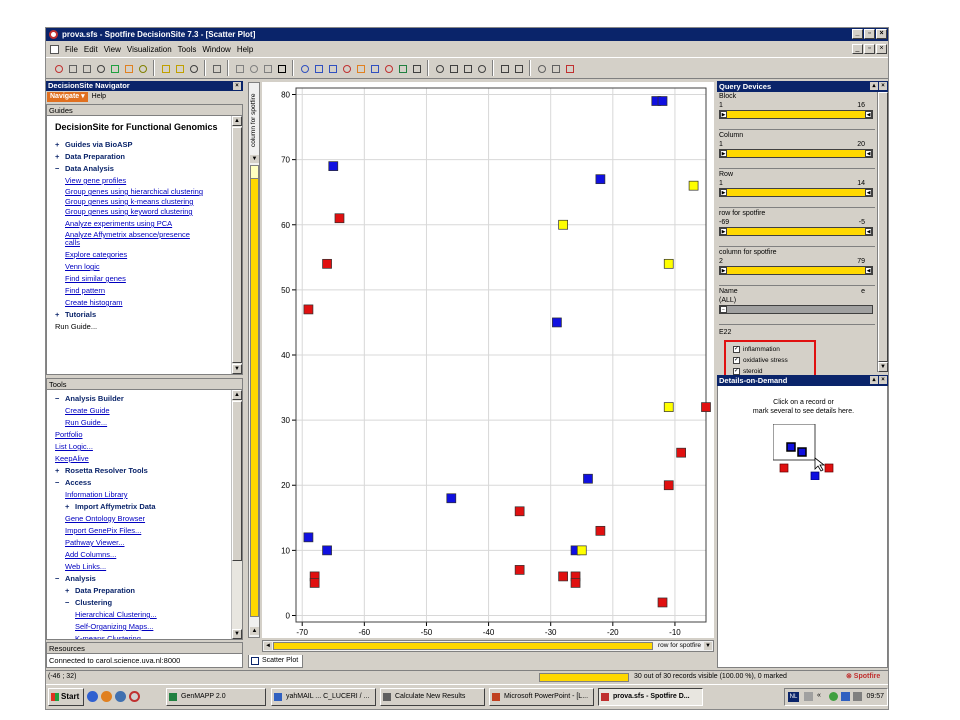 The height and width of the screenshot is (720, 960). I want to click on doc-close-button: ×, so click(881, 49).